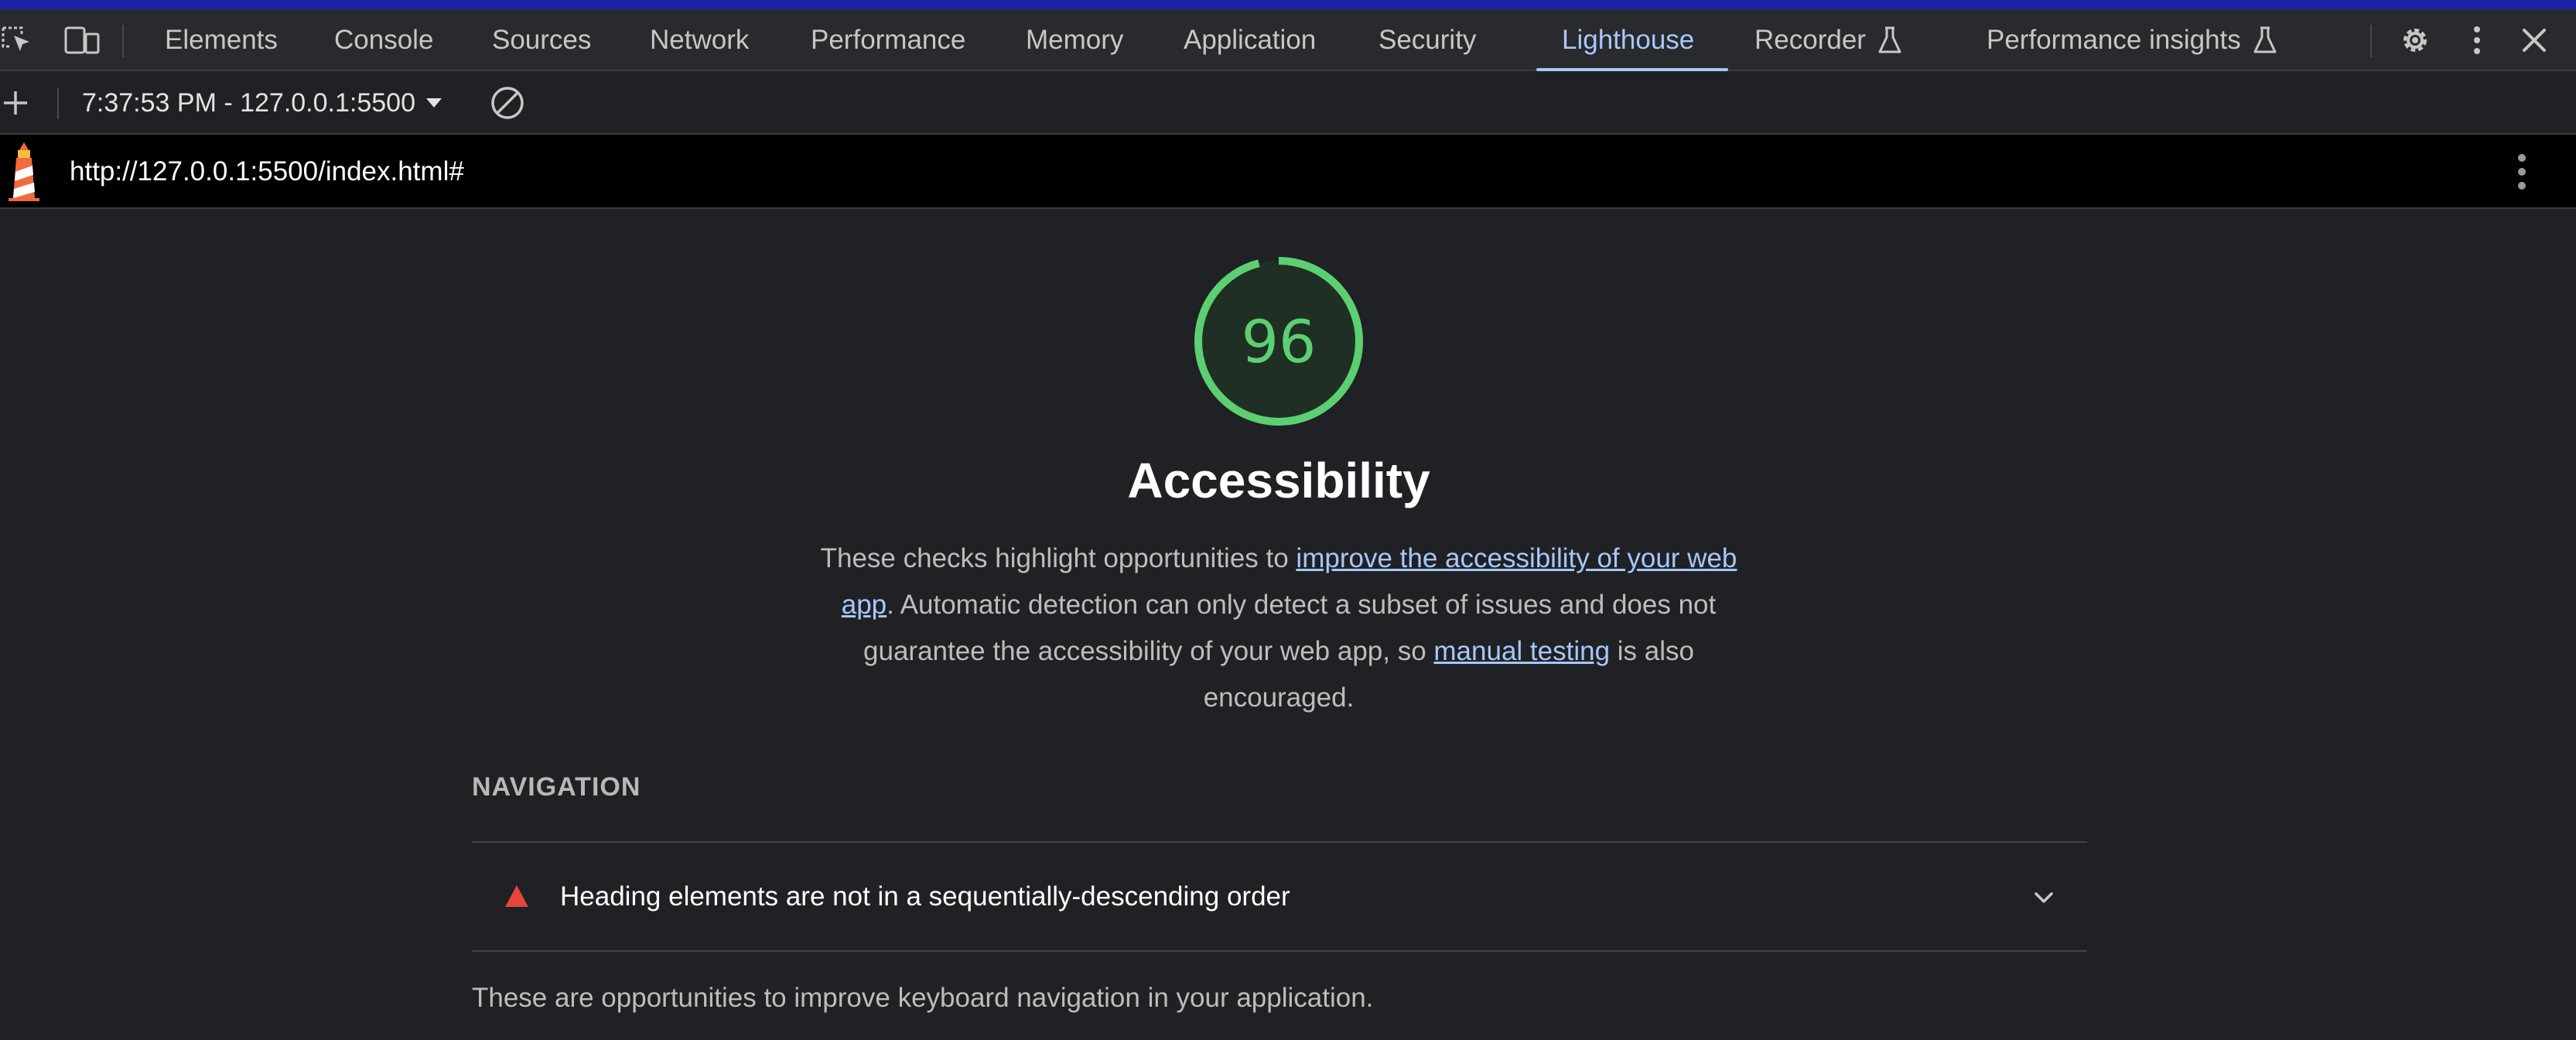 This screenshot has height=1040, width=2576. Describe the element at coordinates (82, 40) in the screenshot. I see `device-toolbar-icon` at that location.